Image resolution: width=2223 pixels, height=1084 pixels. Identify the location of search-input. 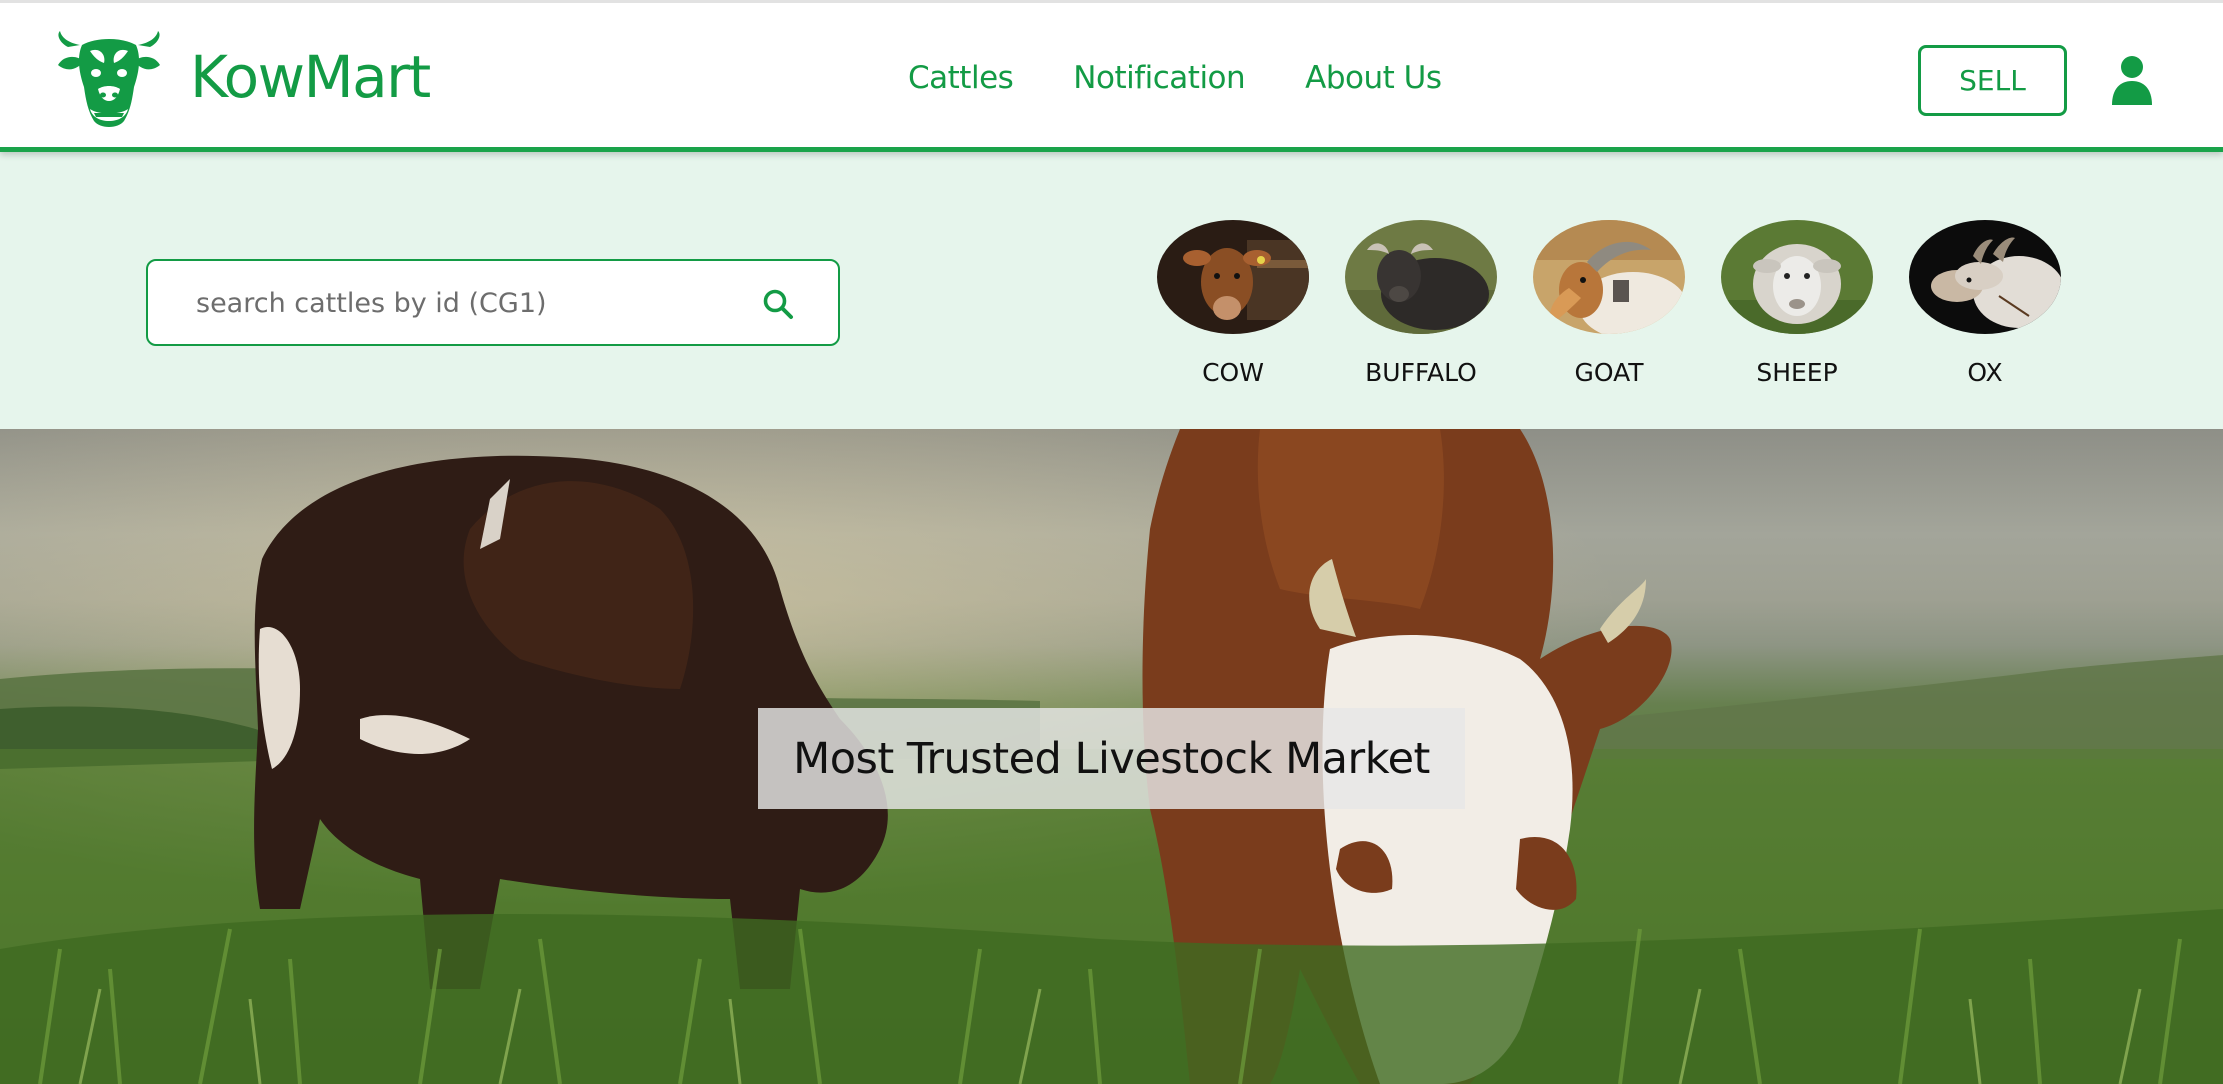
(466, 303).